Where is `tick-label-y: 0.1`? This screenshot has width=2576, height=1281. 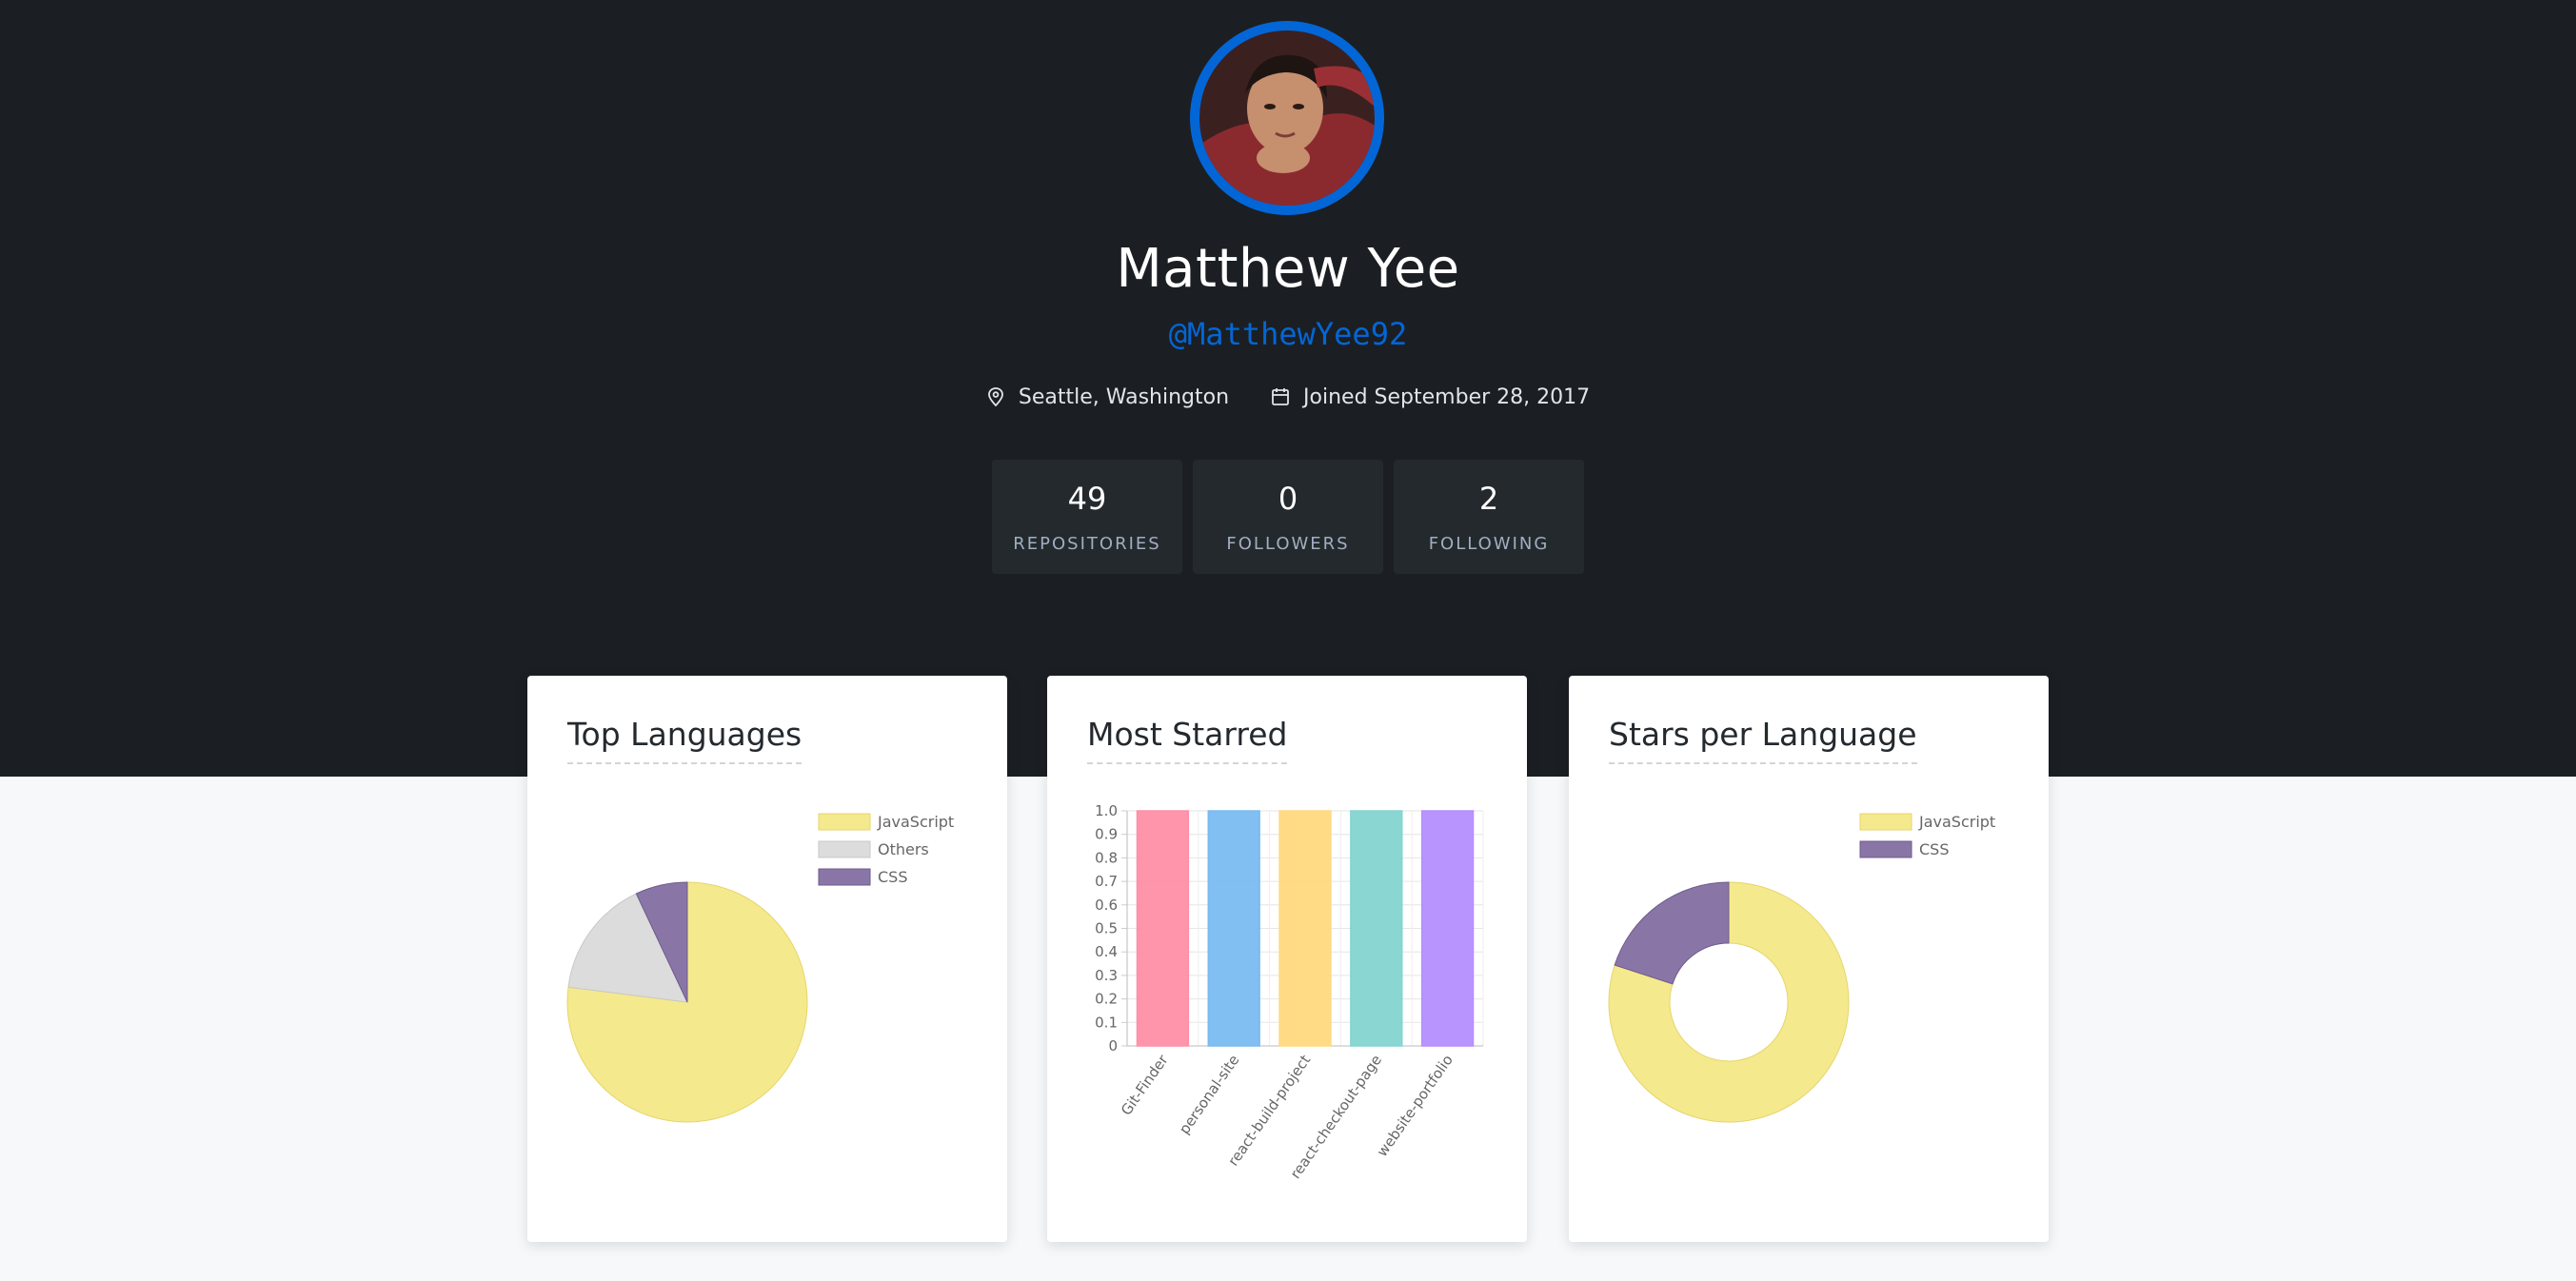 tick-label-y: 0.1 is located at coordinates (1106, 1022).